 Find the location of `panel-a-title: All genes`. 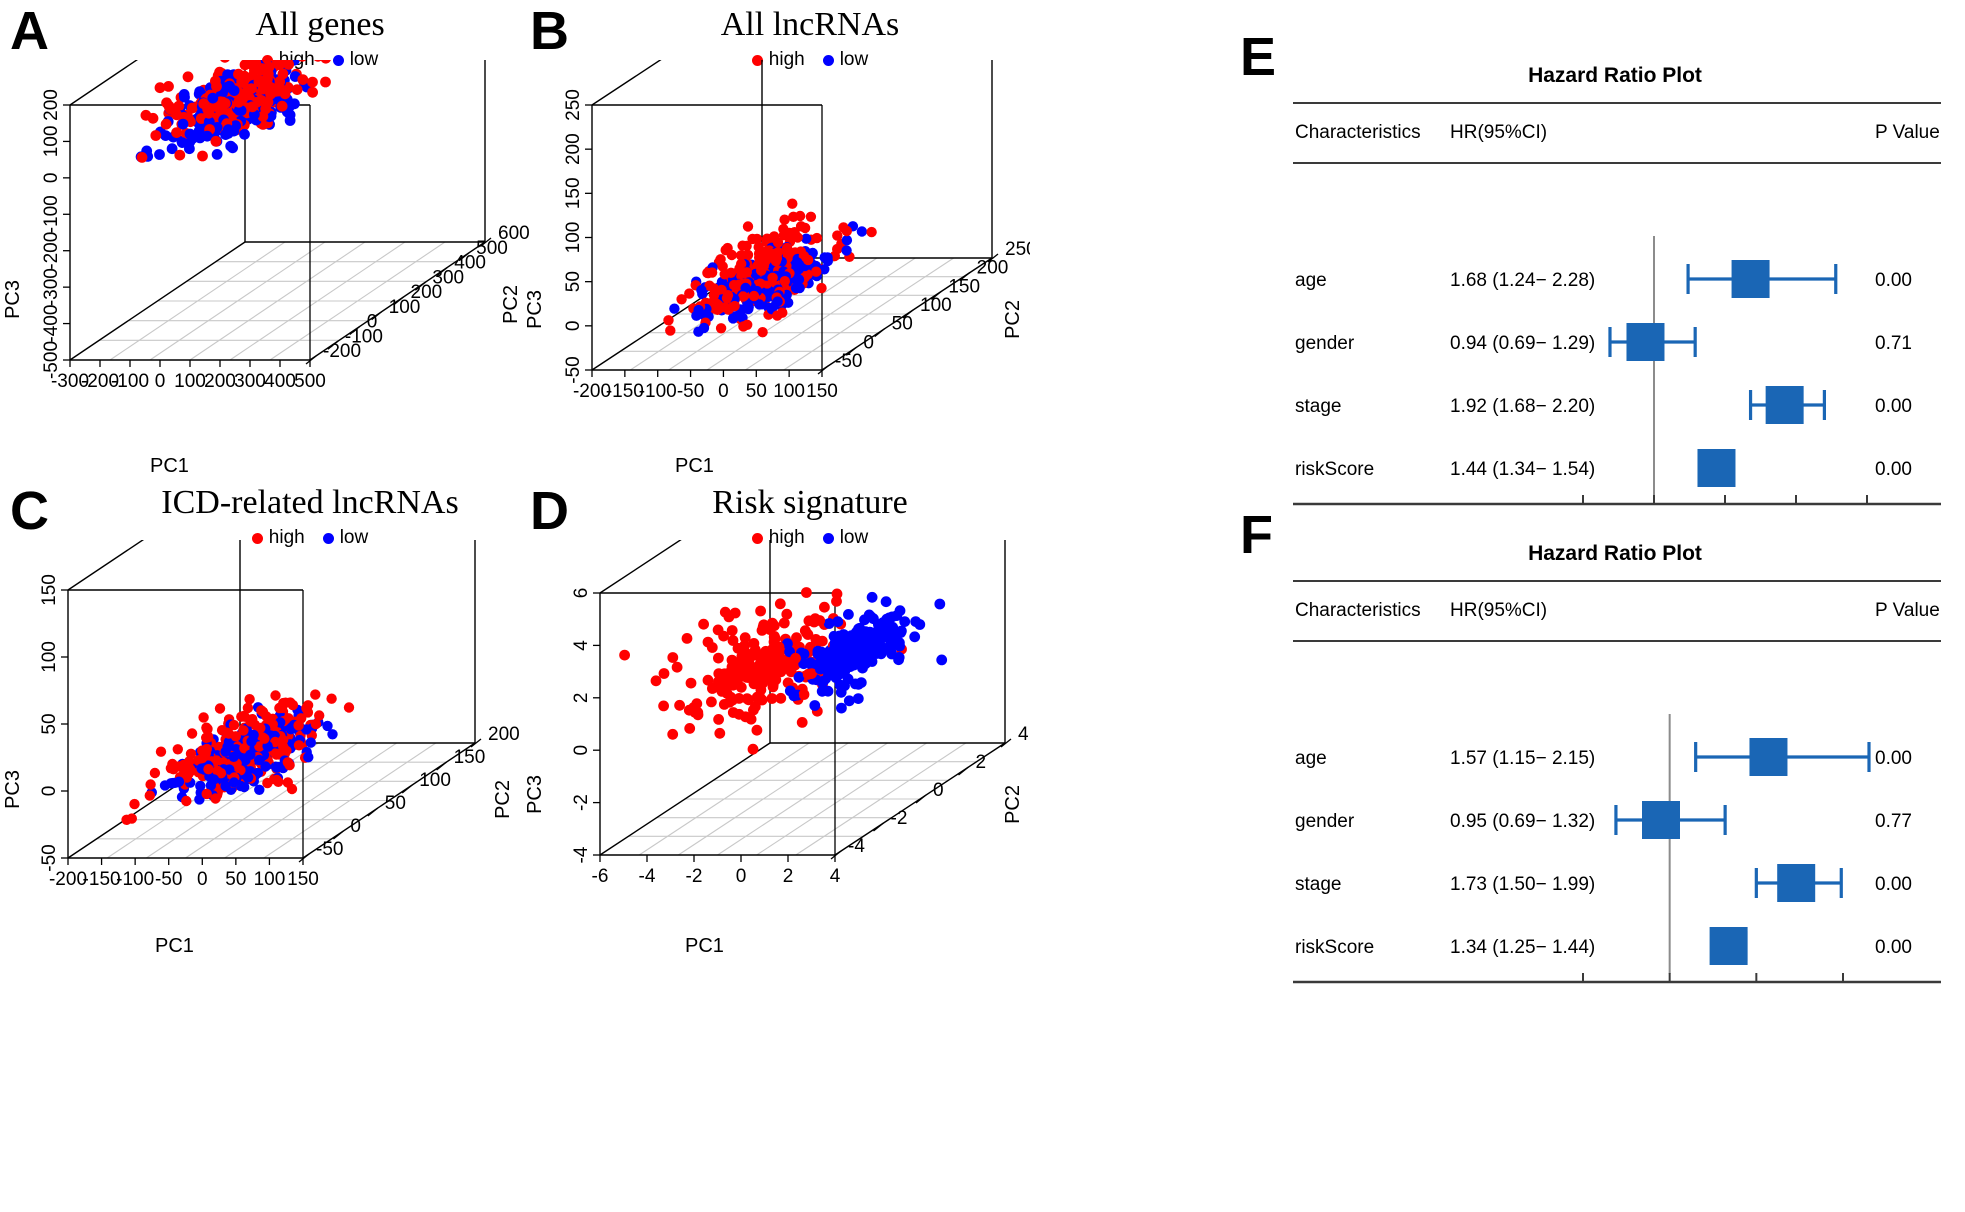

panel-a-title: All genes is located at coordinates (320, 24).